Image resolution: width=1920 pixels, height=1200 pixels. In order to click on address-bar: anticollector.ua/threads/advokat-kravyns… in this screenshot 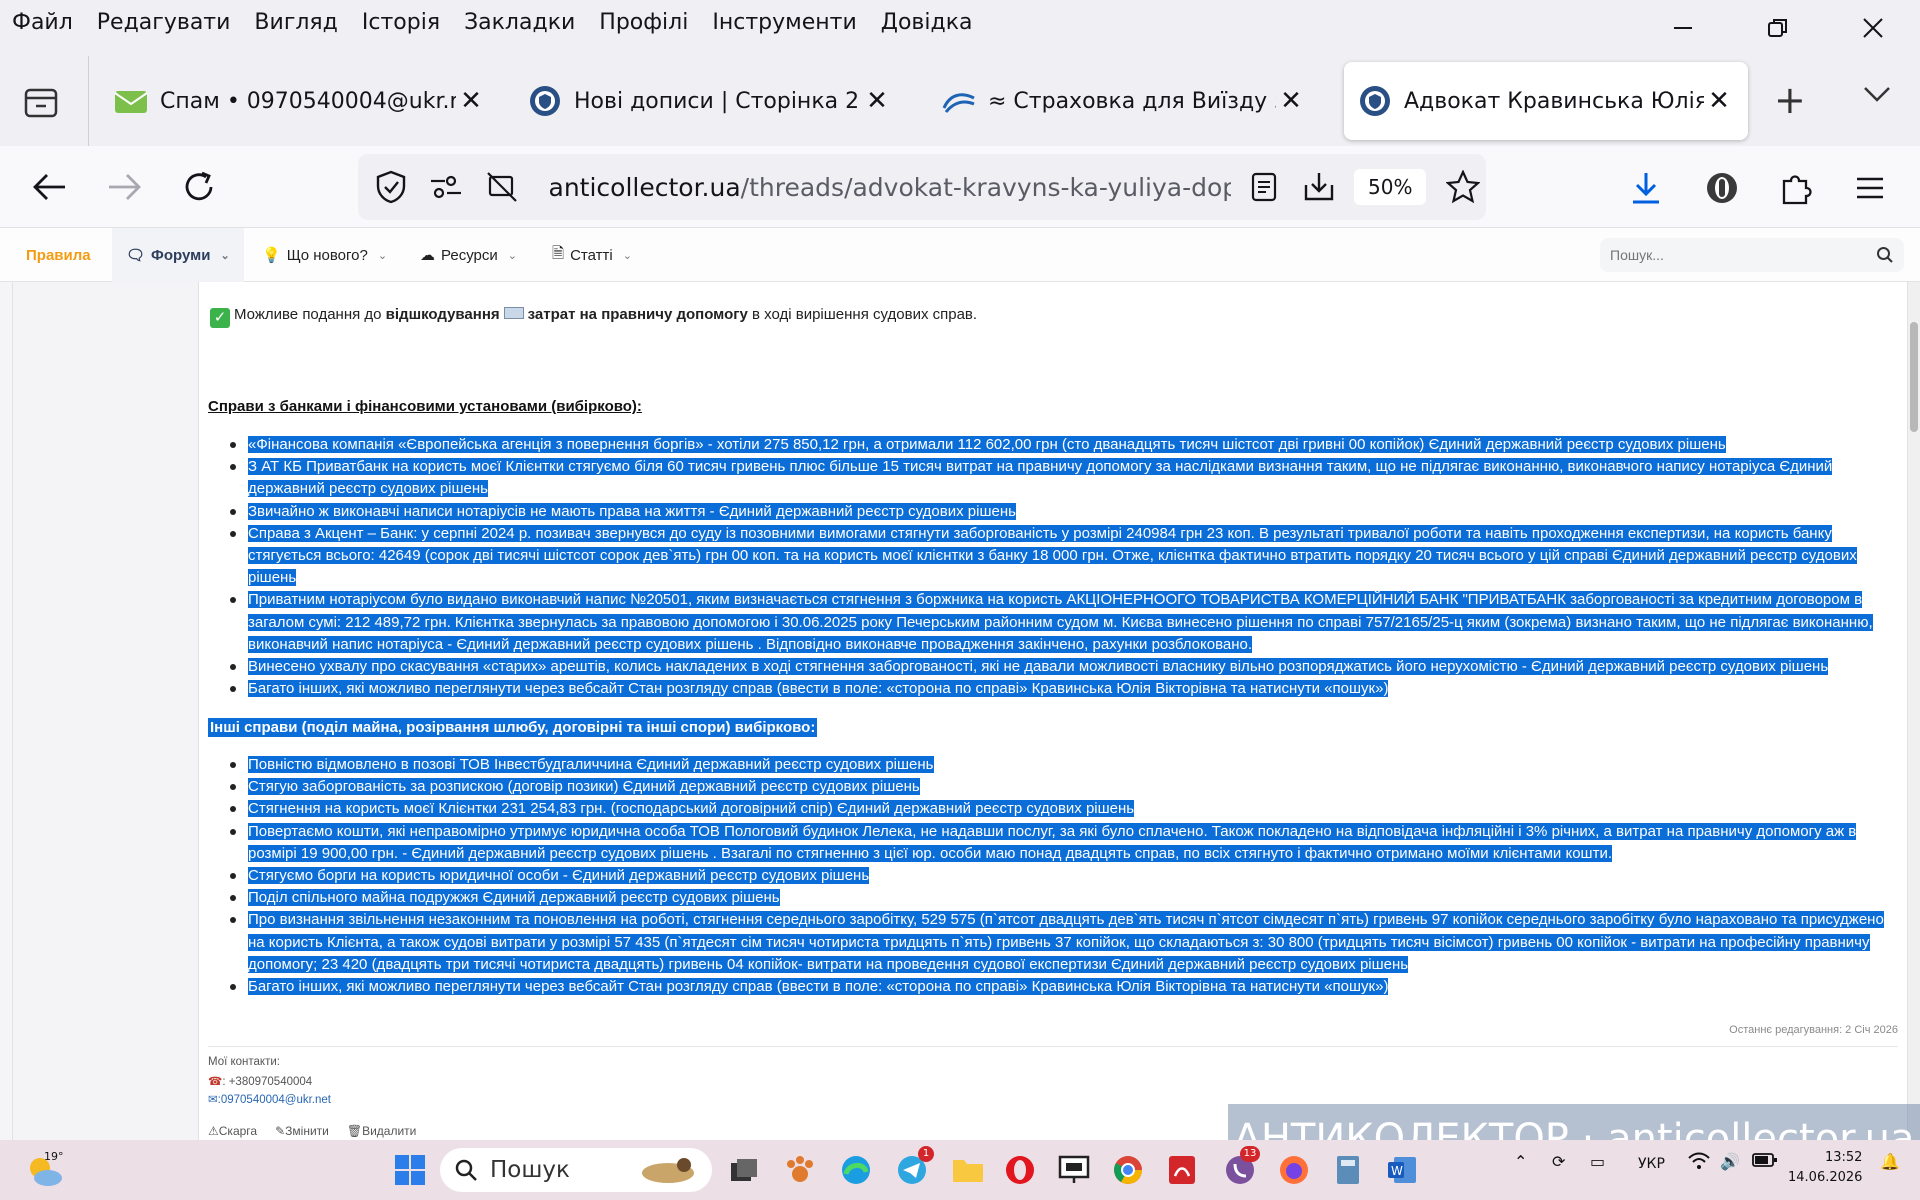, I will do `click(922, 187)`.